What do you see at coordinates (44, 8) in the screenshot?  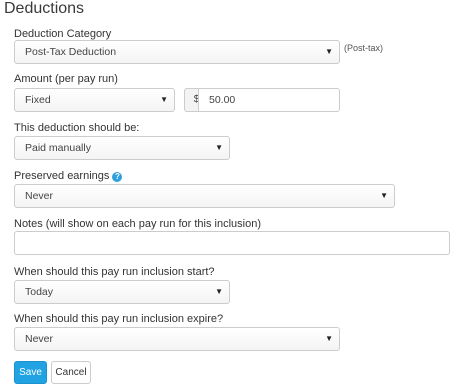 I see `section-title: Deductions` at bounding box center [44, 8].